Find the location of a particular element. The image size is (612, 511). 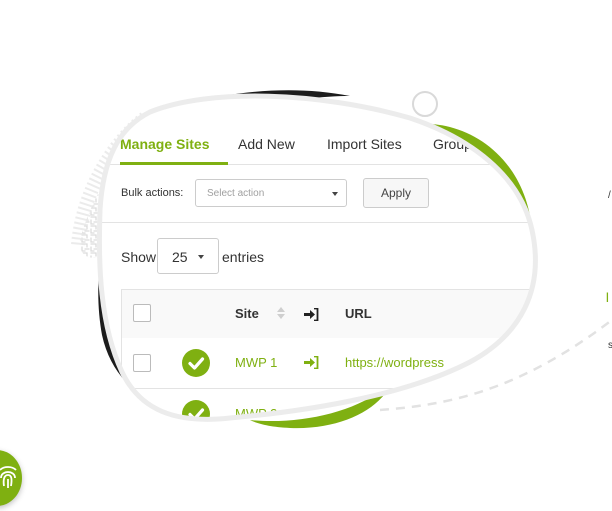

entries-per-page-select: 25 is located at coordinates (188, 256).